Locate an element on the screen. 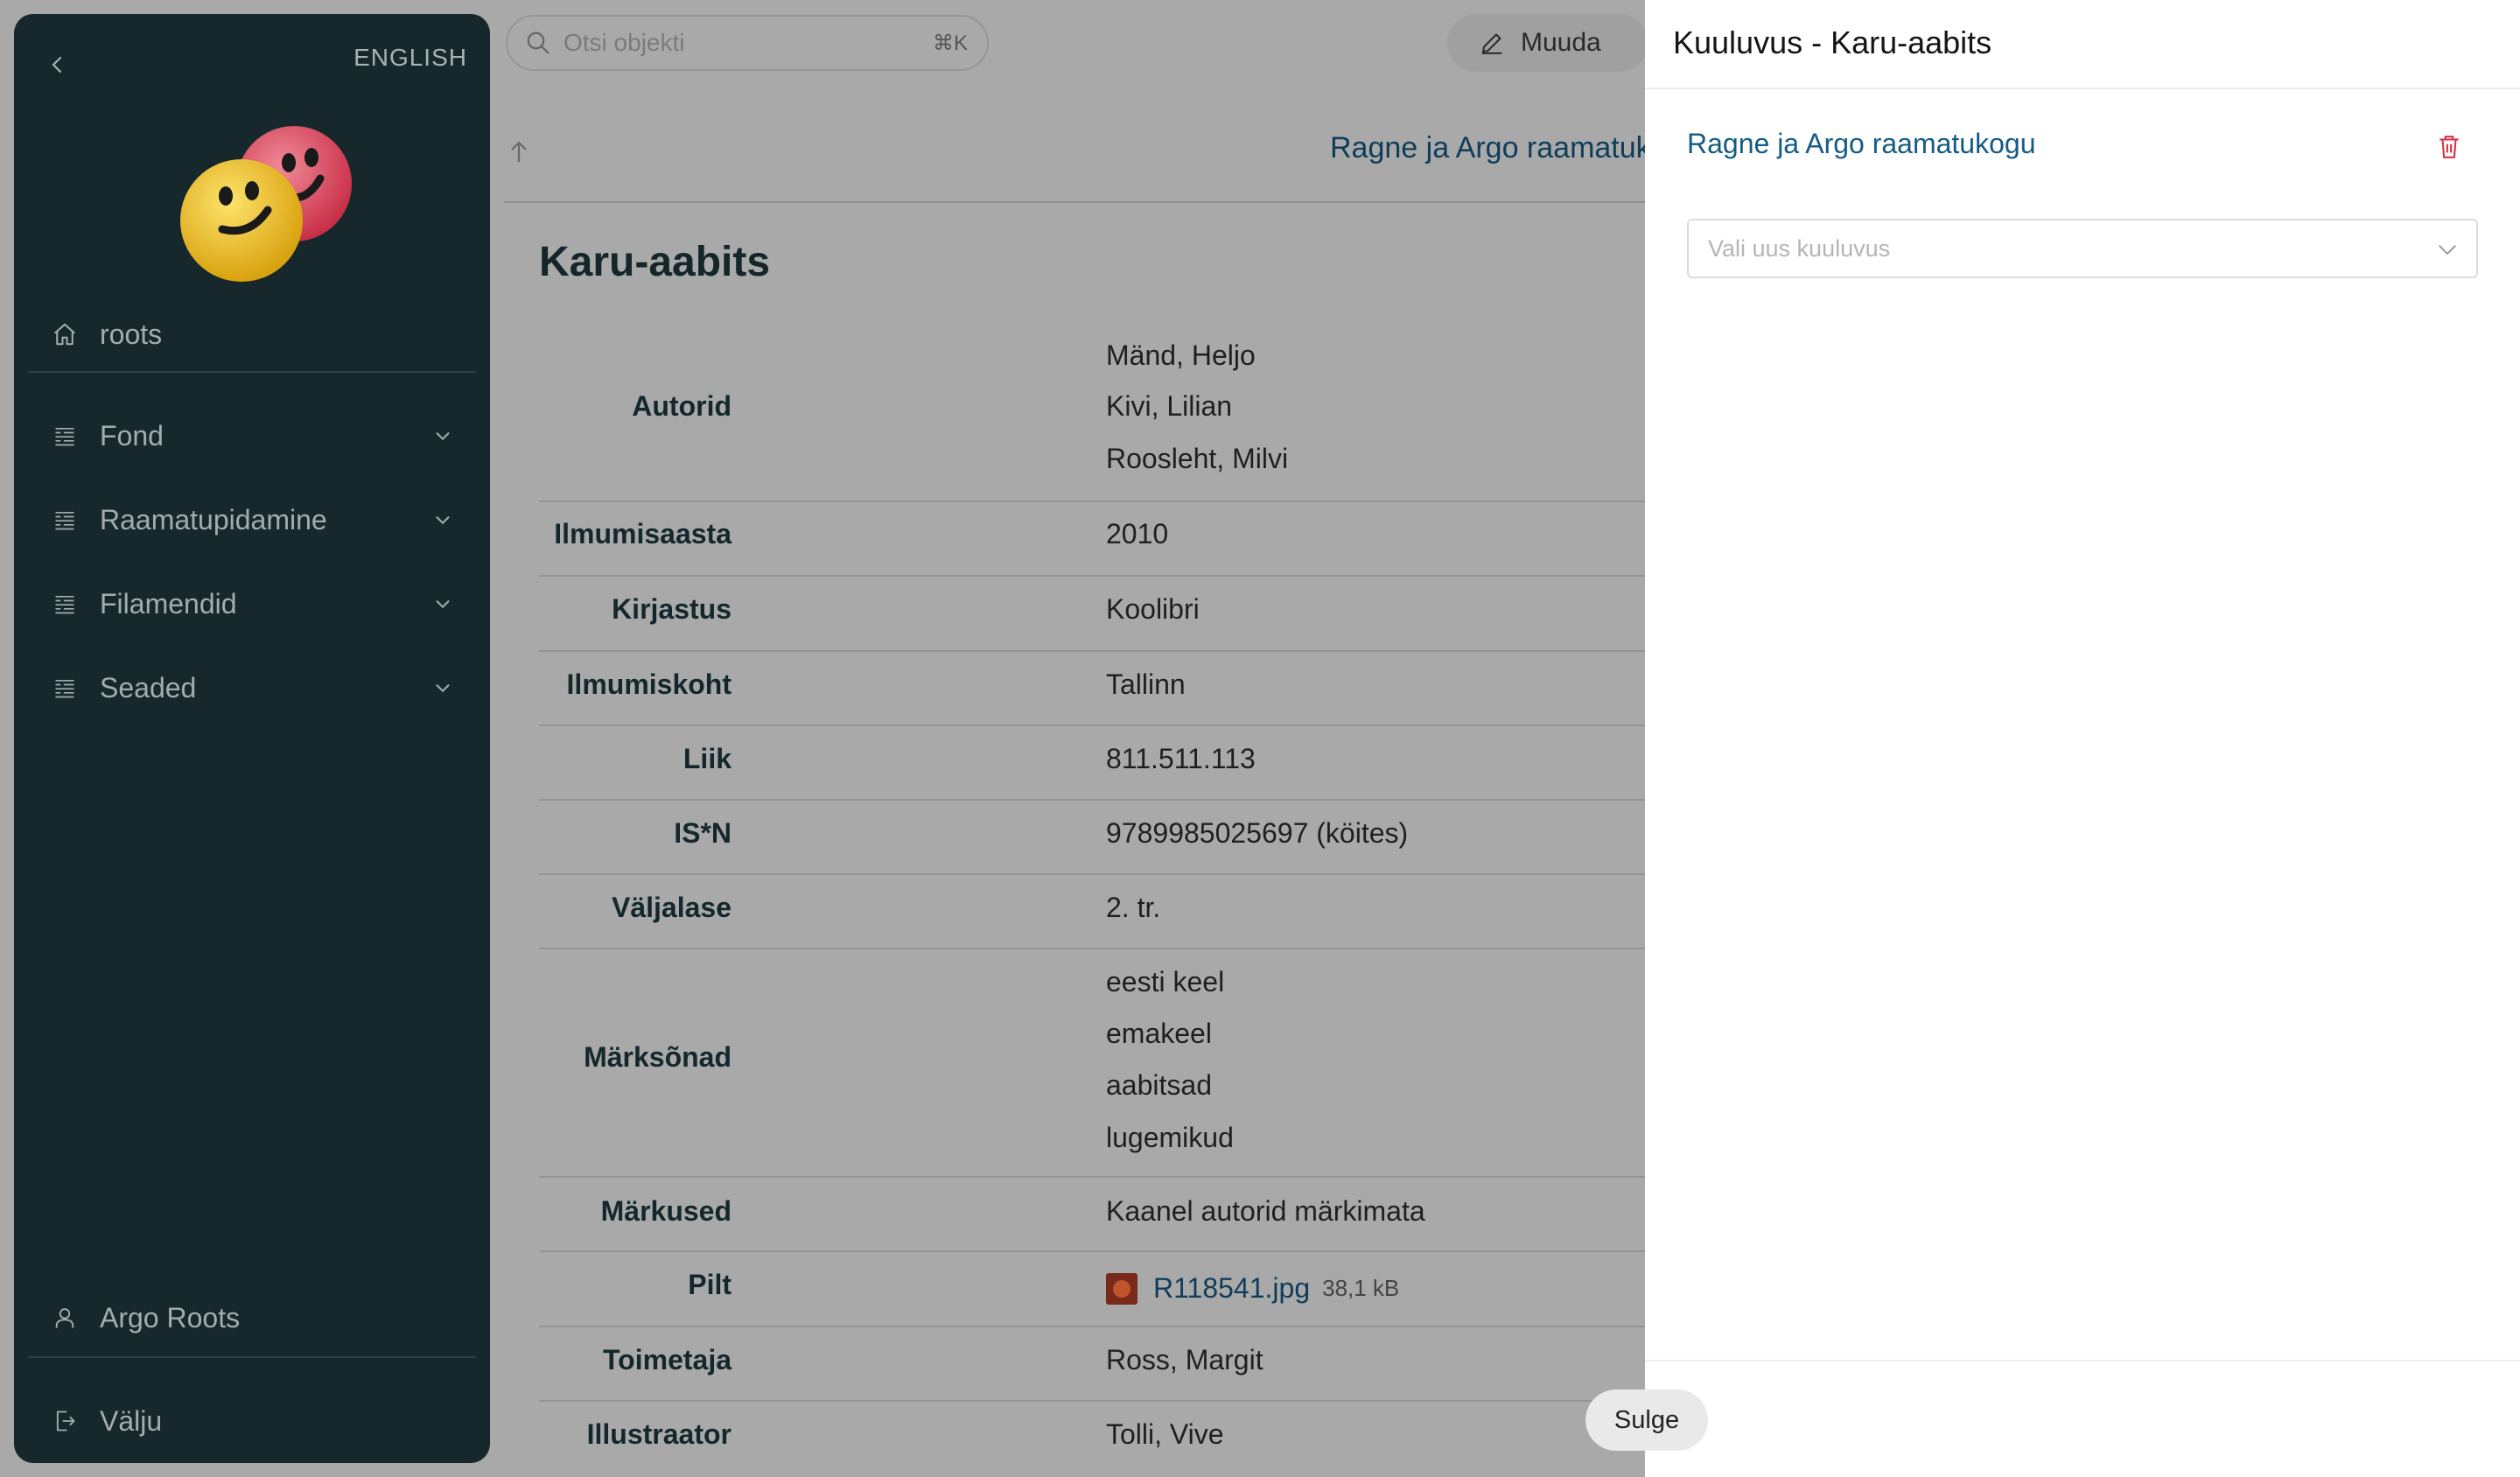 This screenshot has height=1477, width=2520. user-icon is located at coordinates (64, 1318).